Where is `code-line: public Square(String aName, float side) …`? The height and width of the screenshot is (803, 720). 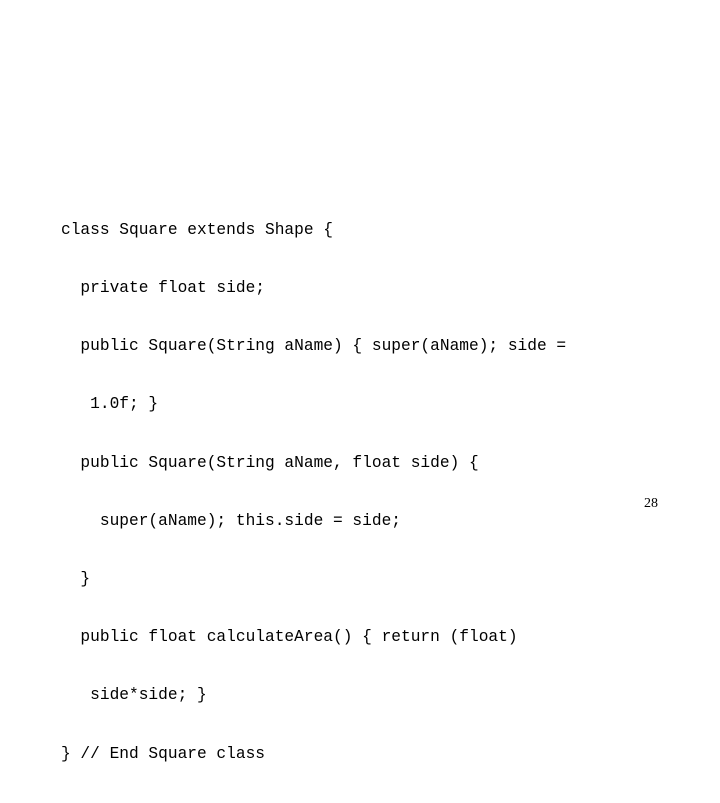
code-line: public Square(String aName, float side) … is located at coordinates (270, 462).